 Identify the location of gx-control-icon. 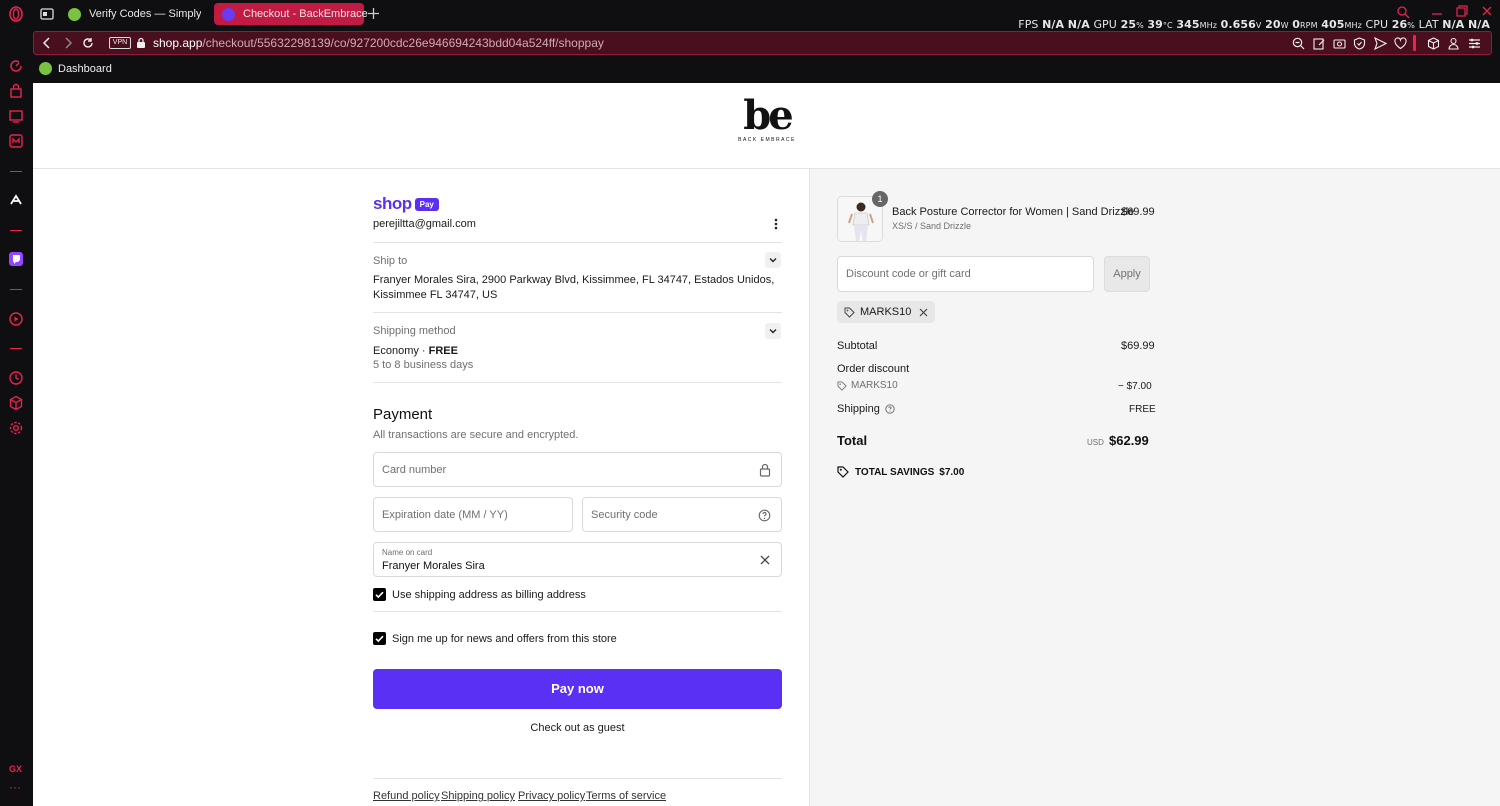
(16, 66).